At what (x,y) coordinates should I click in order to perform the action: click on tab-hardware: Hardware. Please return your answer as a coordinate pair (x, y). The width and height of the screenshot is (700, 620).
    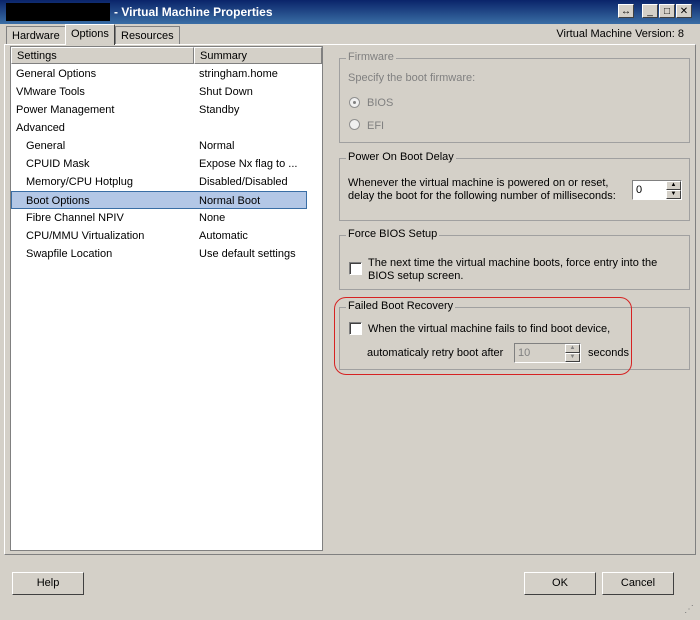
    Looking at the image, I should click on (36, 35).